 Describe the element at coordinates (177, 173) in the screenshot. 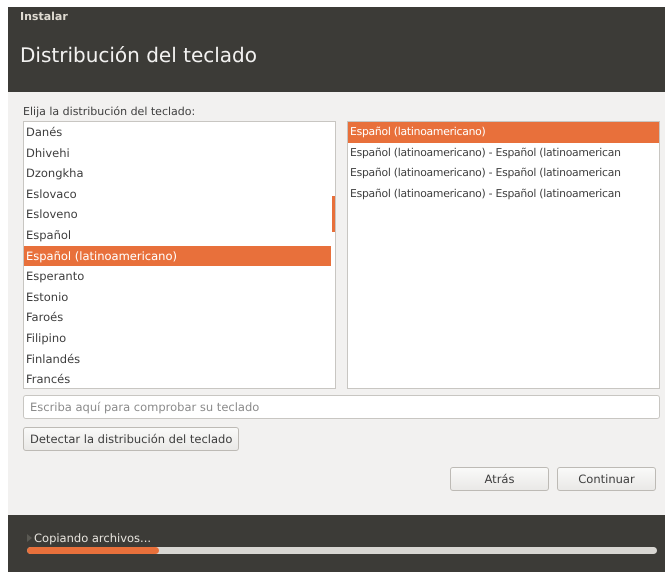

I see `list-item: Dzongkha` at that location.